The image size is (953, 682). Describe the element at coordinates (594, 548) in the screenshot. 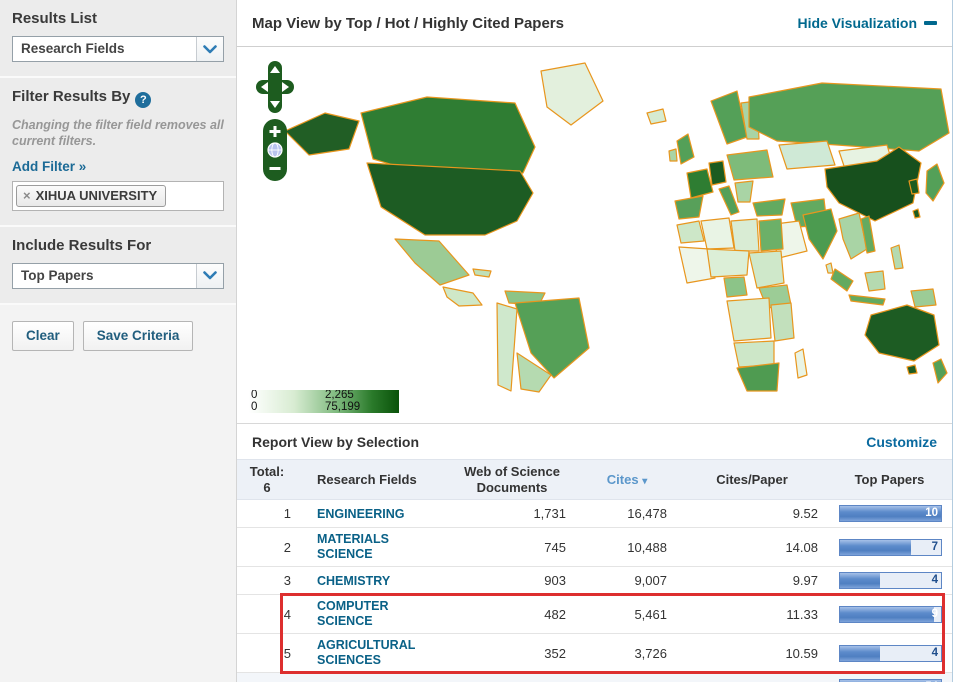

I see `table-row: 2 MATERIALS SCIENCE 745 10,488 14.08 7` at that location.